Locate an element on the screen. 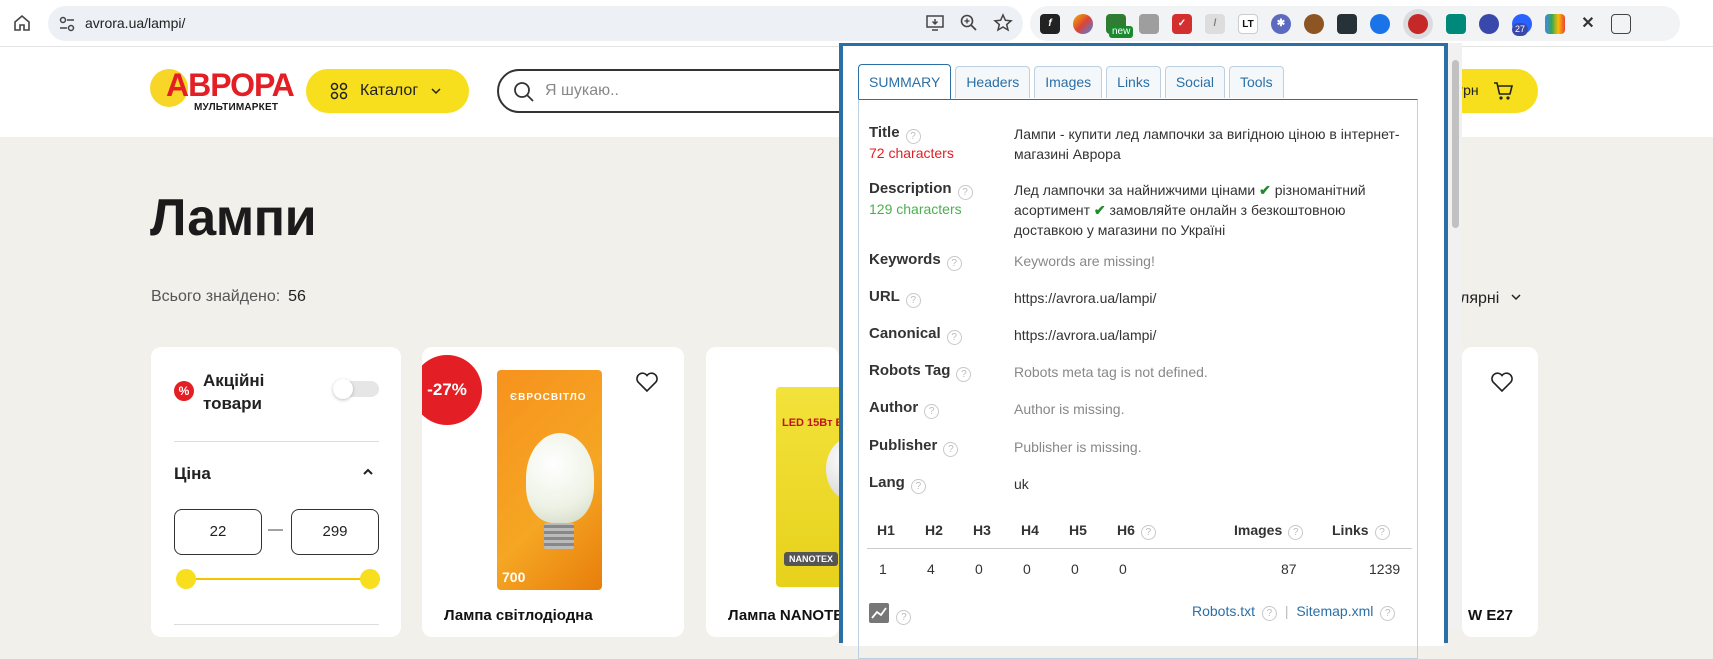 This screenshot has width=1713, height=659. canonical-value: https://avrora.ua/lampi/ is located at coordinates (1209, 335).